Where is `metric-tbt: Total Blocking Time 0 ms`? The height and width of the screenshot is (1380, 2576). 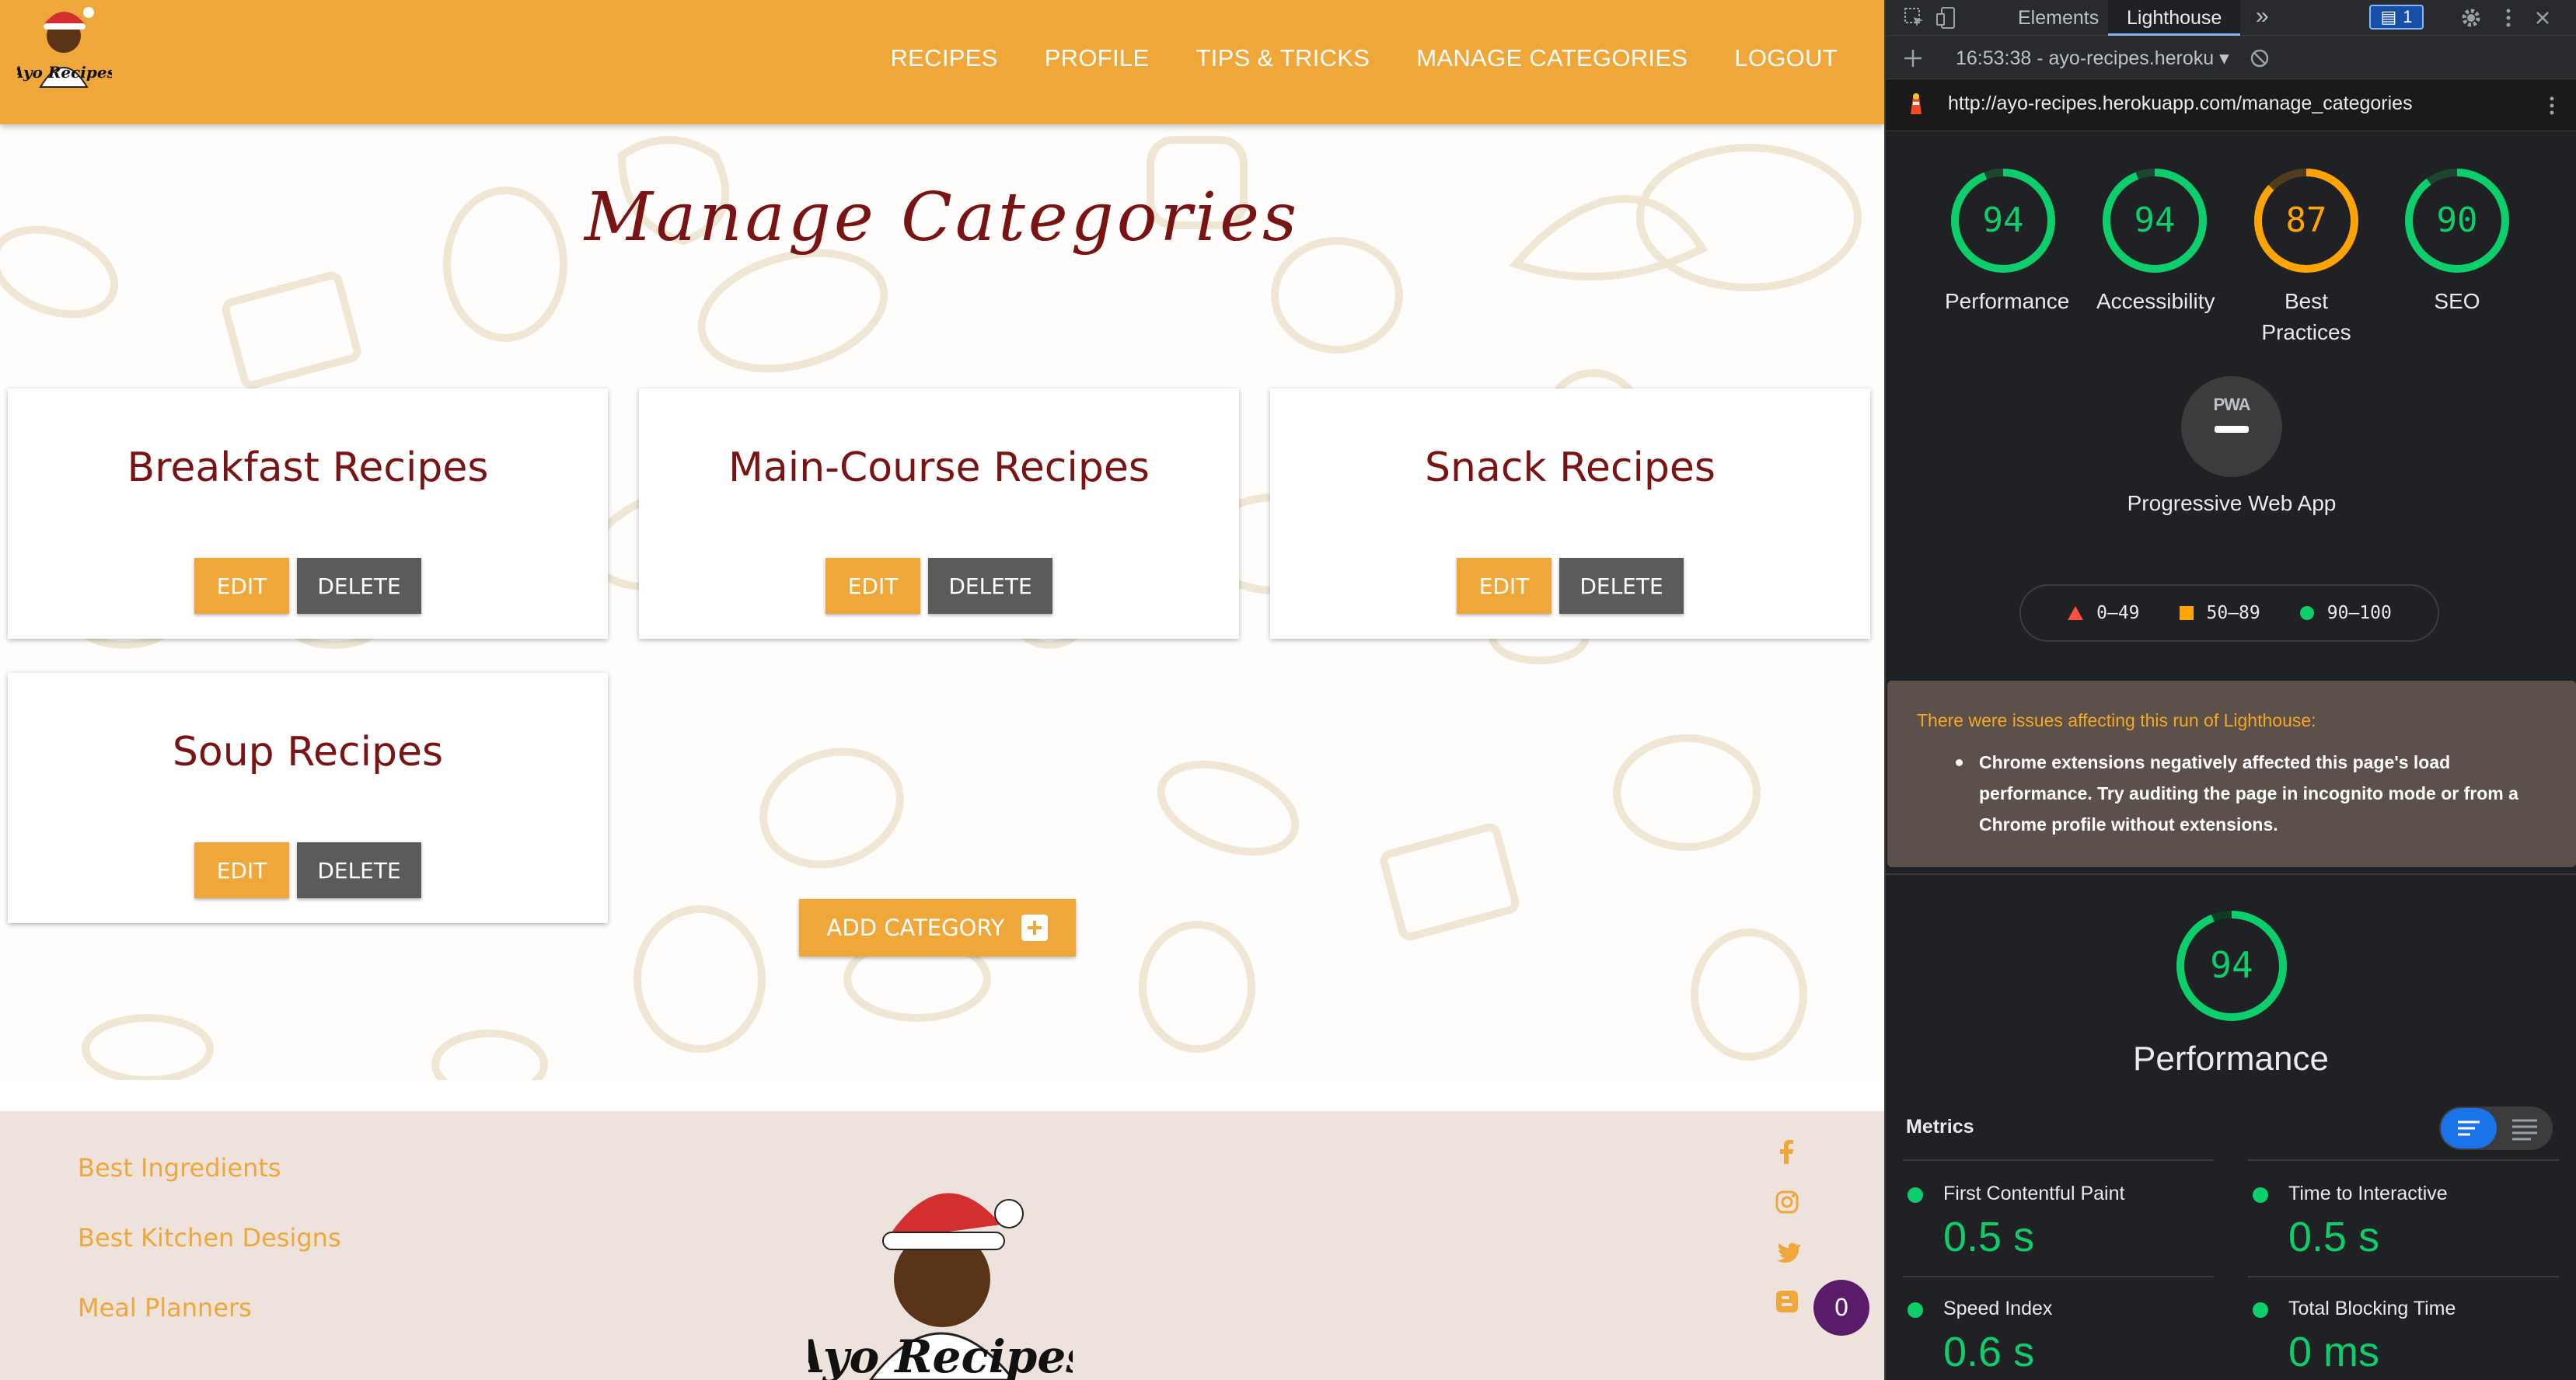 metric-tbt: Total Blocking Time 0 ms is located at coordinates (2407, 1337).